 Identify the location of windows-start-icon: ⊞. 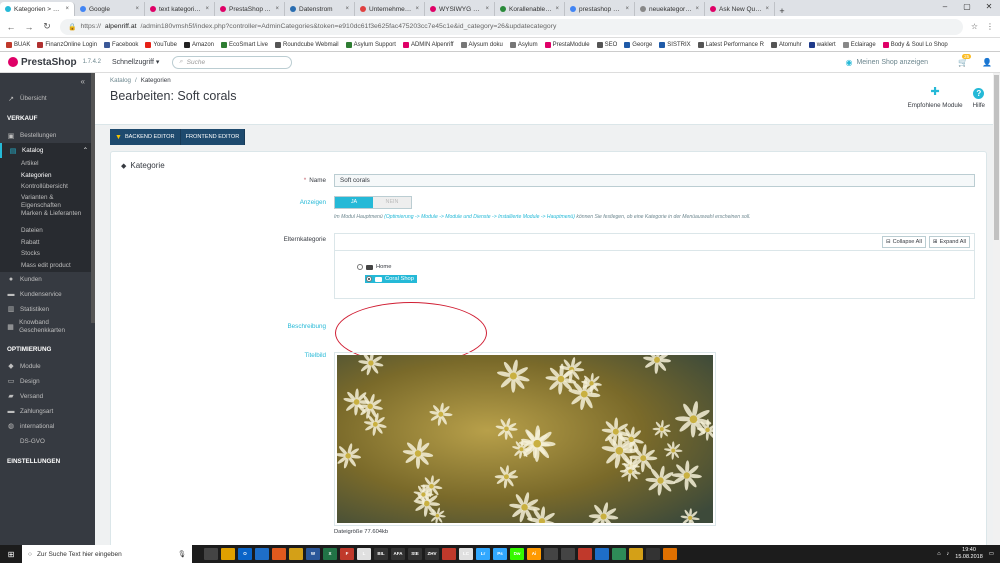
(11, 554).